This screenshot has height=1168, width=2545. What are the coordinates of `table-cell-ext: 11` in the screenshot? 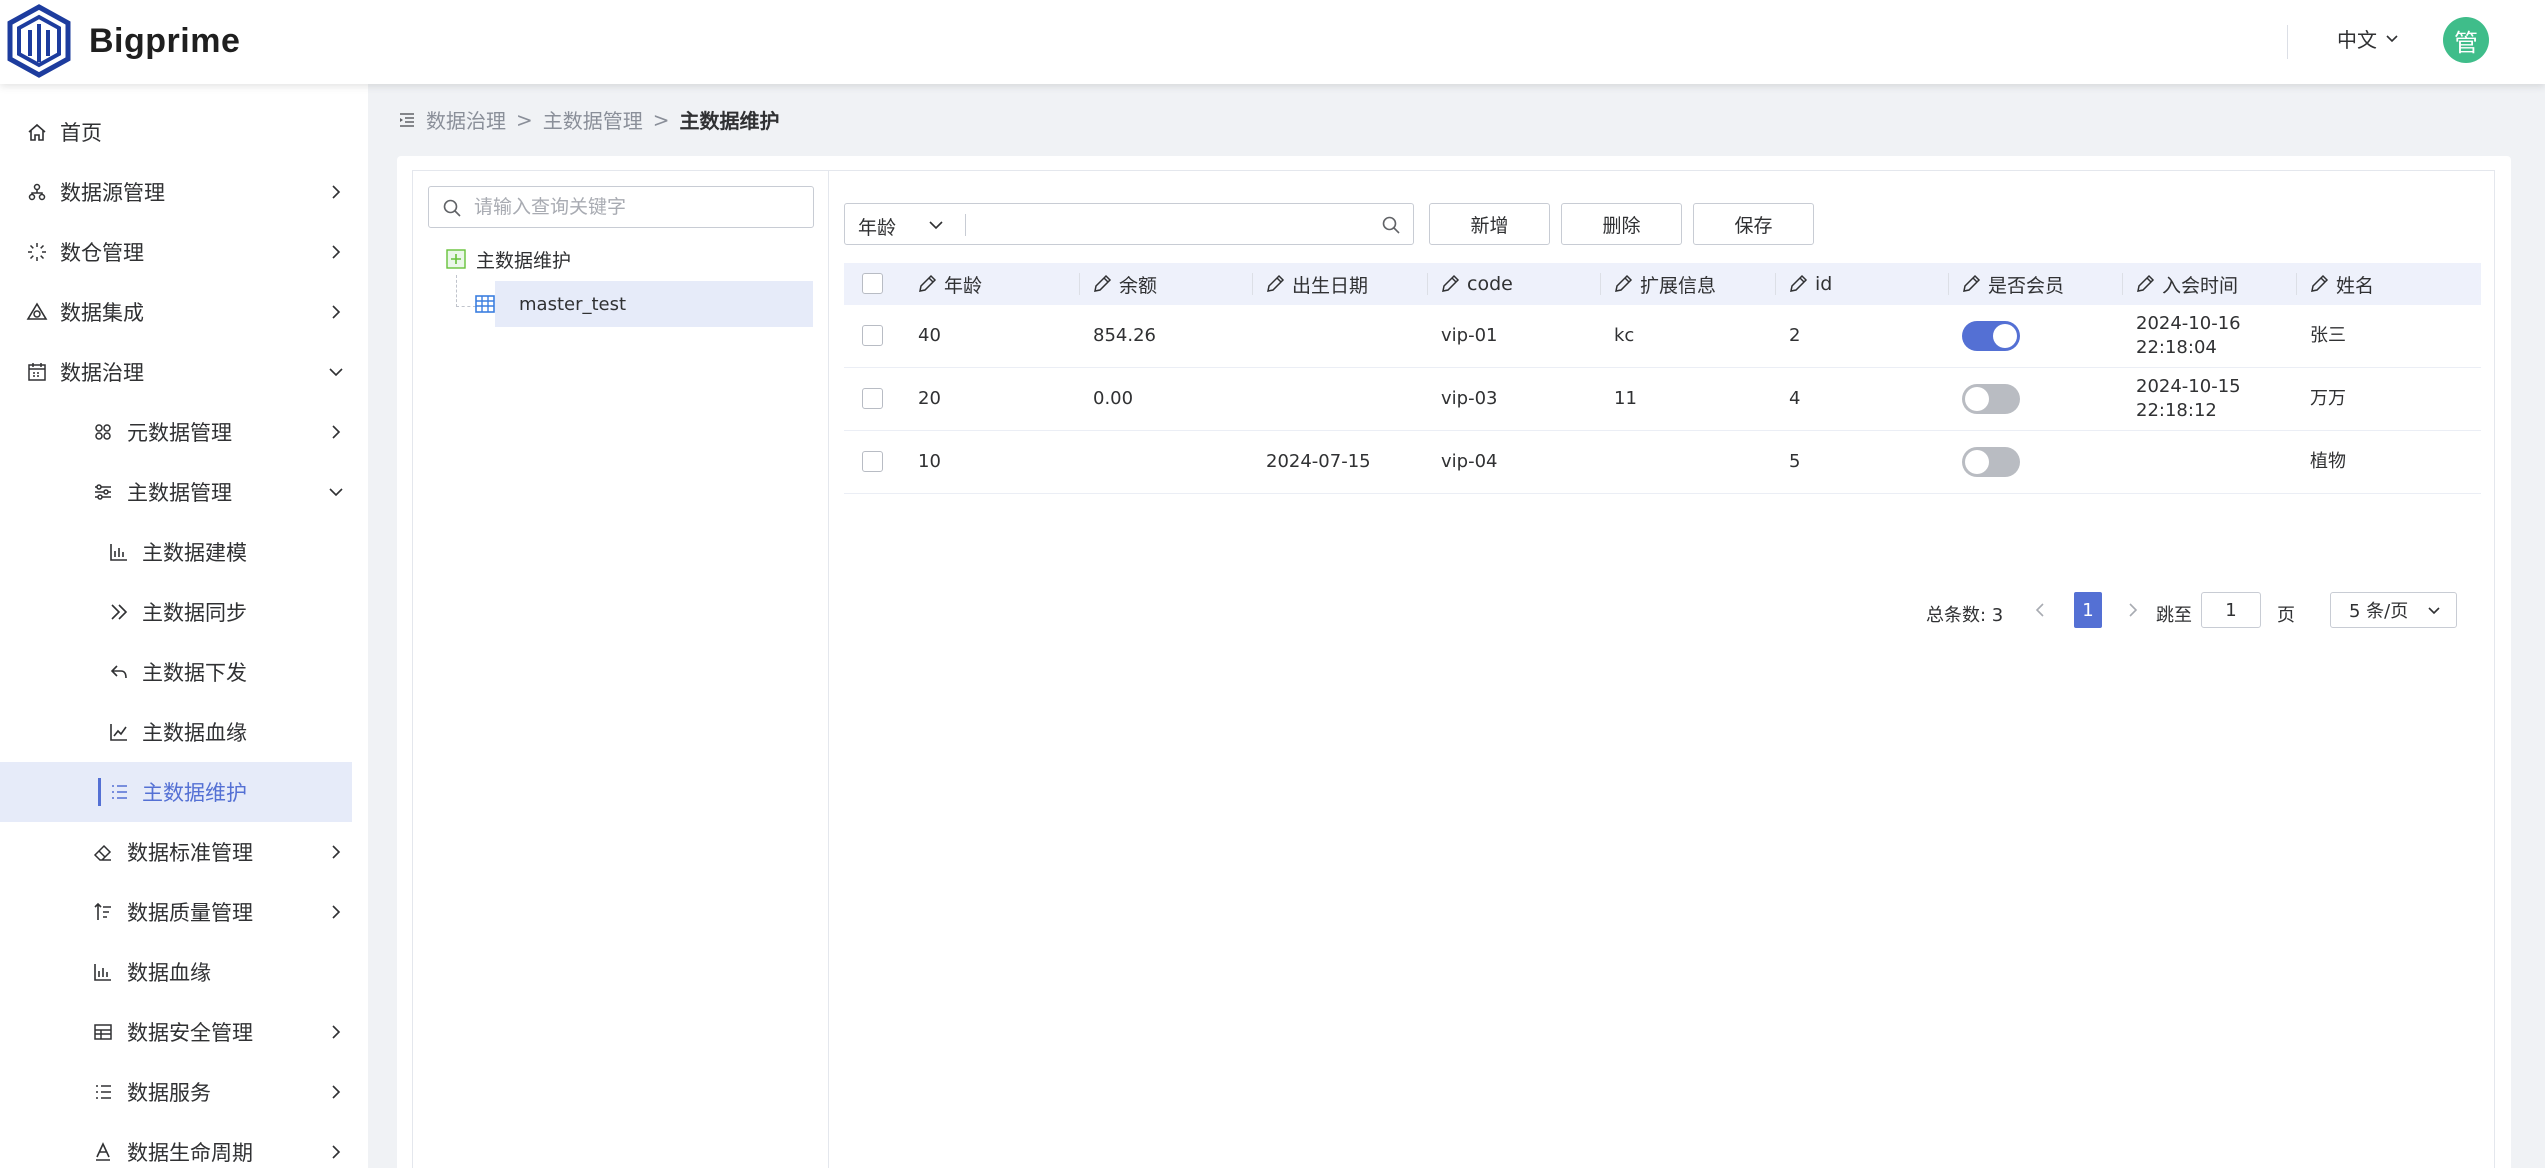 It's located at (1625, 399).